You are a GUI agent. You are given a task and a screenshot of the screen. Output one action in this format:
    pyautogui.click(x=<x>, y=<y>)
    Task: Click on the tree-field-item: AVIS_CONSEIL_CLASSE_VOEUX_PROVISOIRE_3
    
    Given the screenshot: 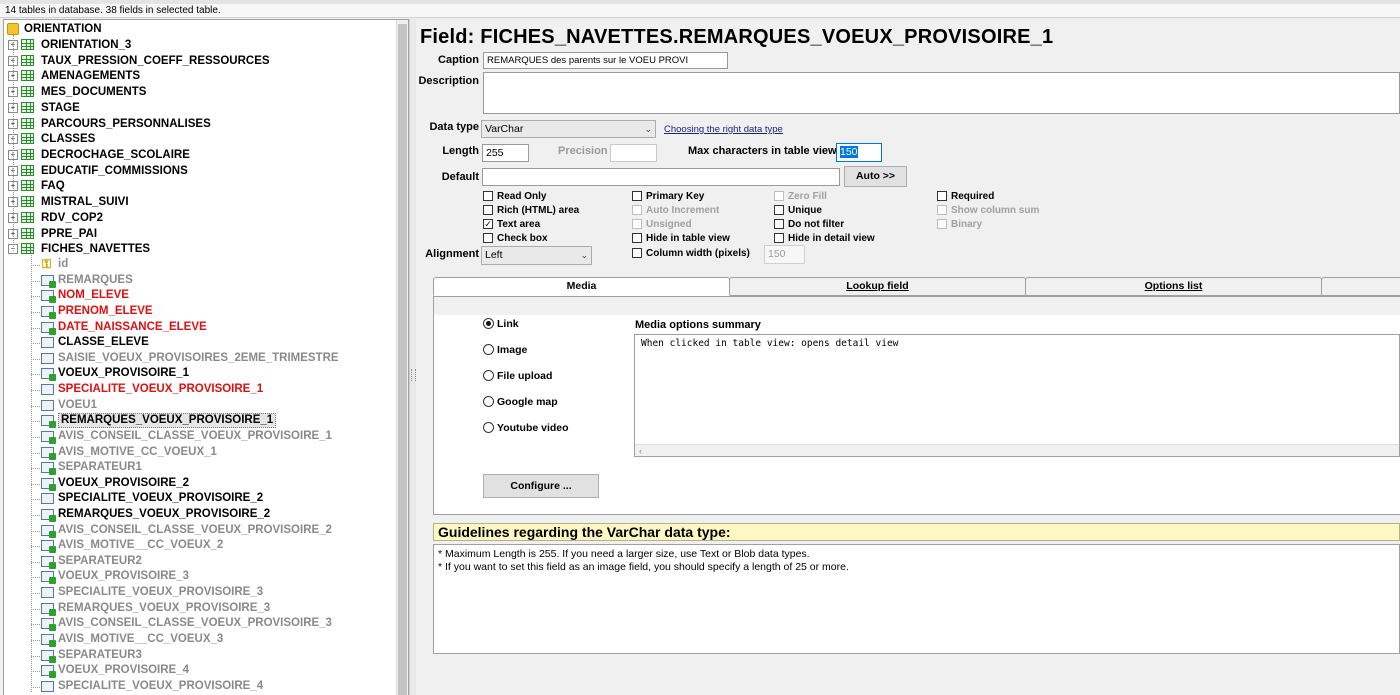 What is the action you would take?
    pyautogui.click(x=198, y=624)
    